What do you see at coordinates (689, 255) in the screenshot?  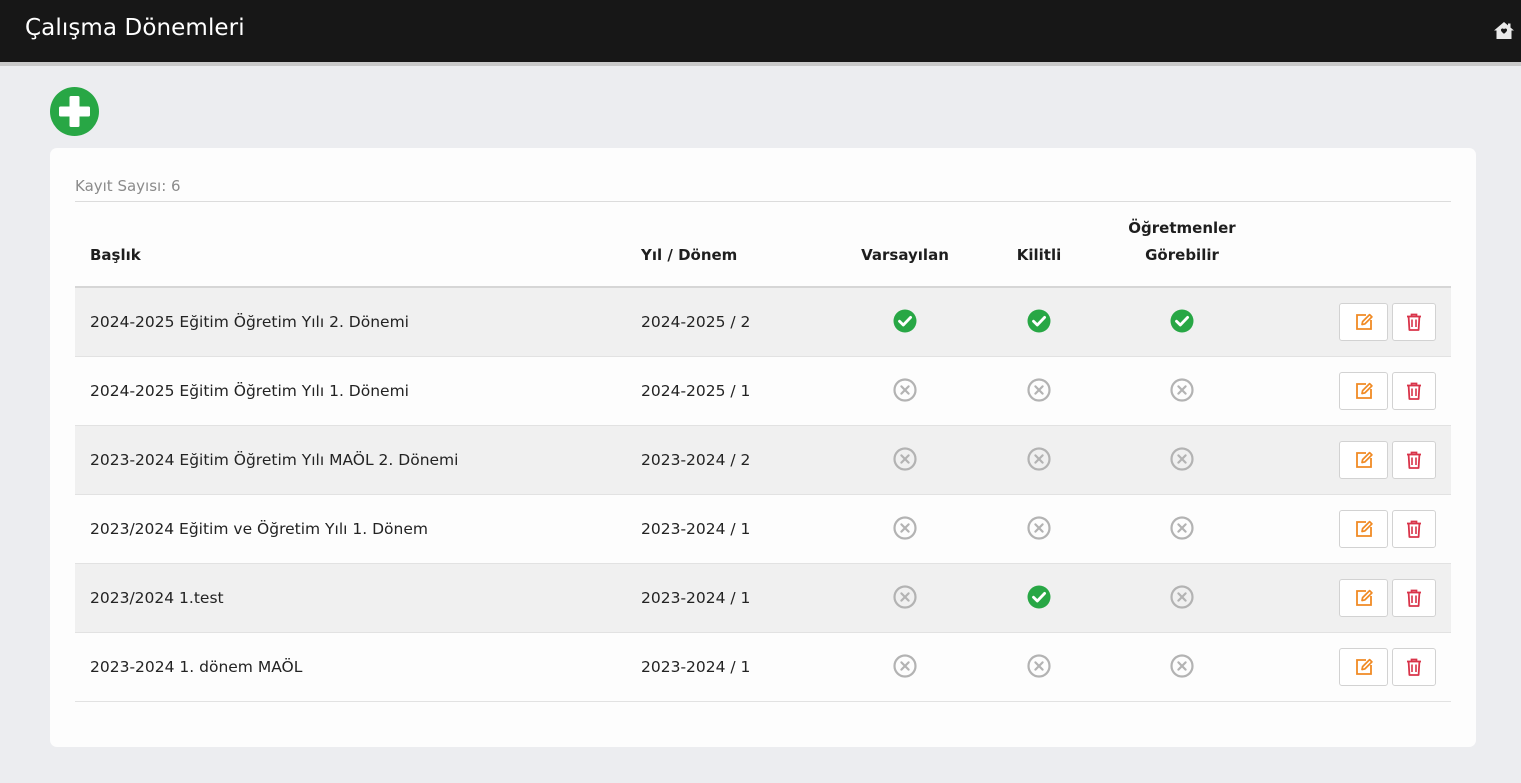 I see `column-header-year-term: Yıl / Dönem` at bounding box center [689, 255].